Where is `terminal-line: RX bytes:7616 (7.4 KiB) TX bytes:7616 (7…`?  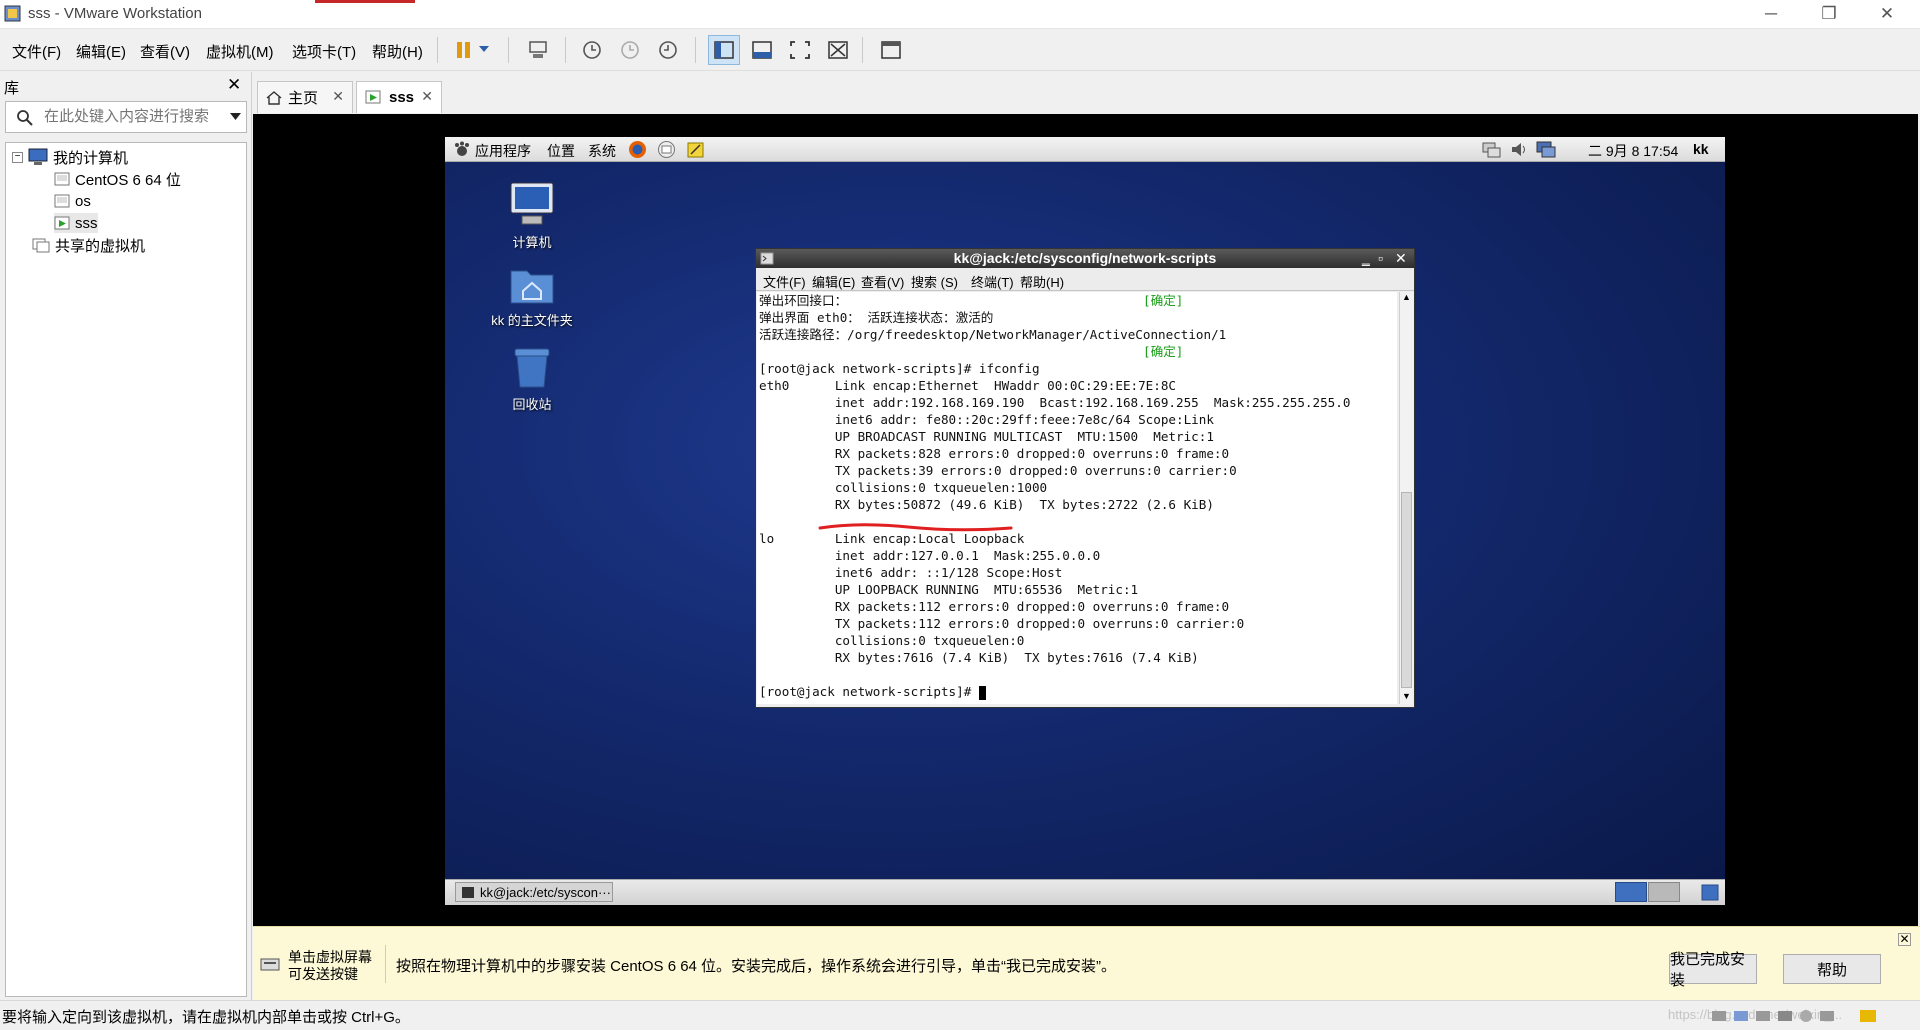
terminal-line: RX bytes:7616 (7.4 KiB) TX bytes:7616 (7… is located at coordinates (1077, 657).